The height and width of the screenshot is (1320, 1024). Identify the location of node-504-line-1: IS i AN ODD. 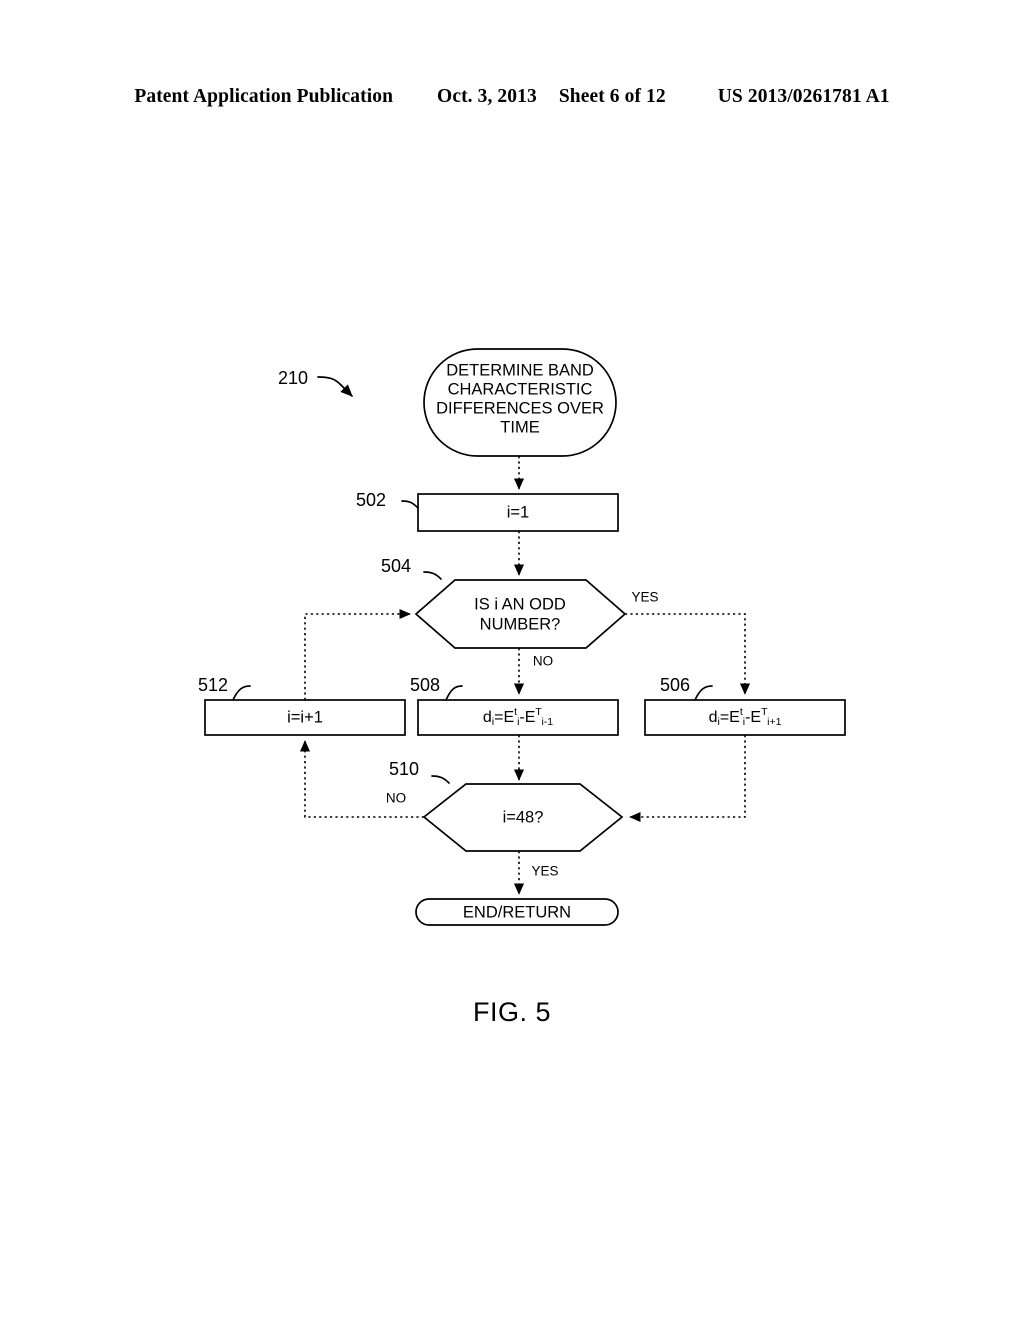
(520, 604).